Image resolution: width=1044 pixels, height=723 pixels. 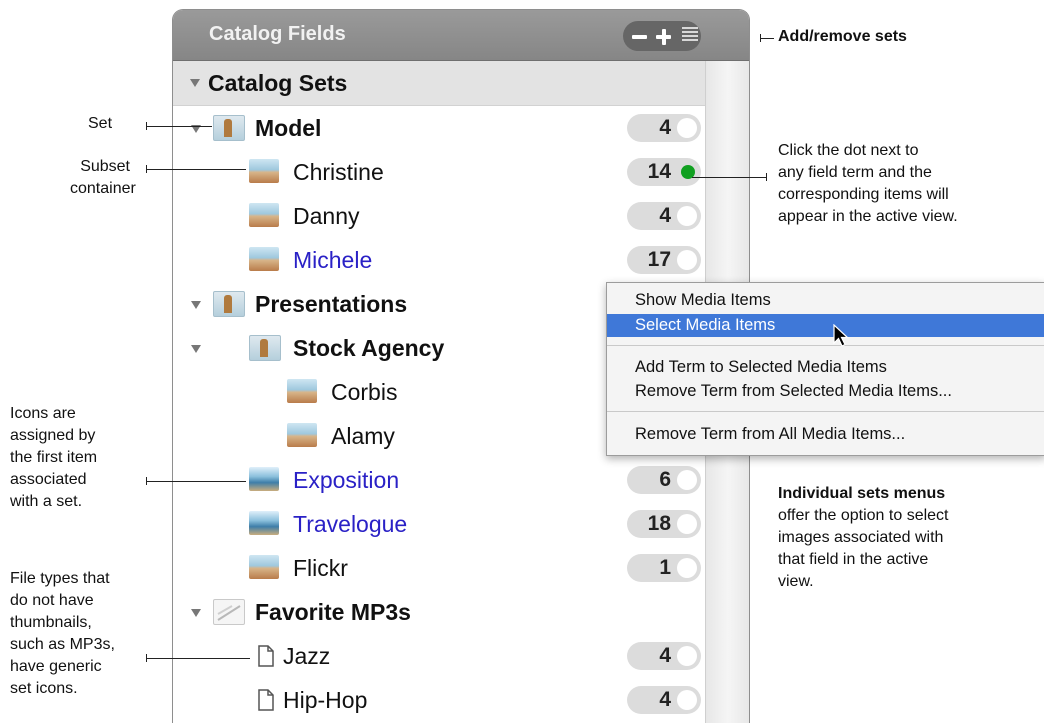 What do you see at coordinates (439, 260) in the screenshot?
I see `list-item: Michele 17` at bounding box center [439, 260].